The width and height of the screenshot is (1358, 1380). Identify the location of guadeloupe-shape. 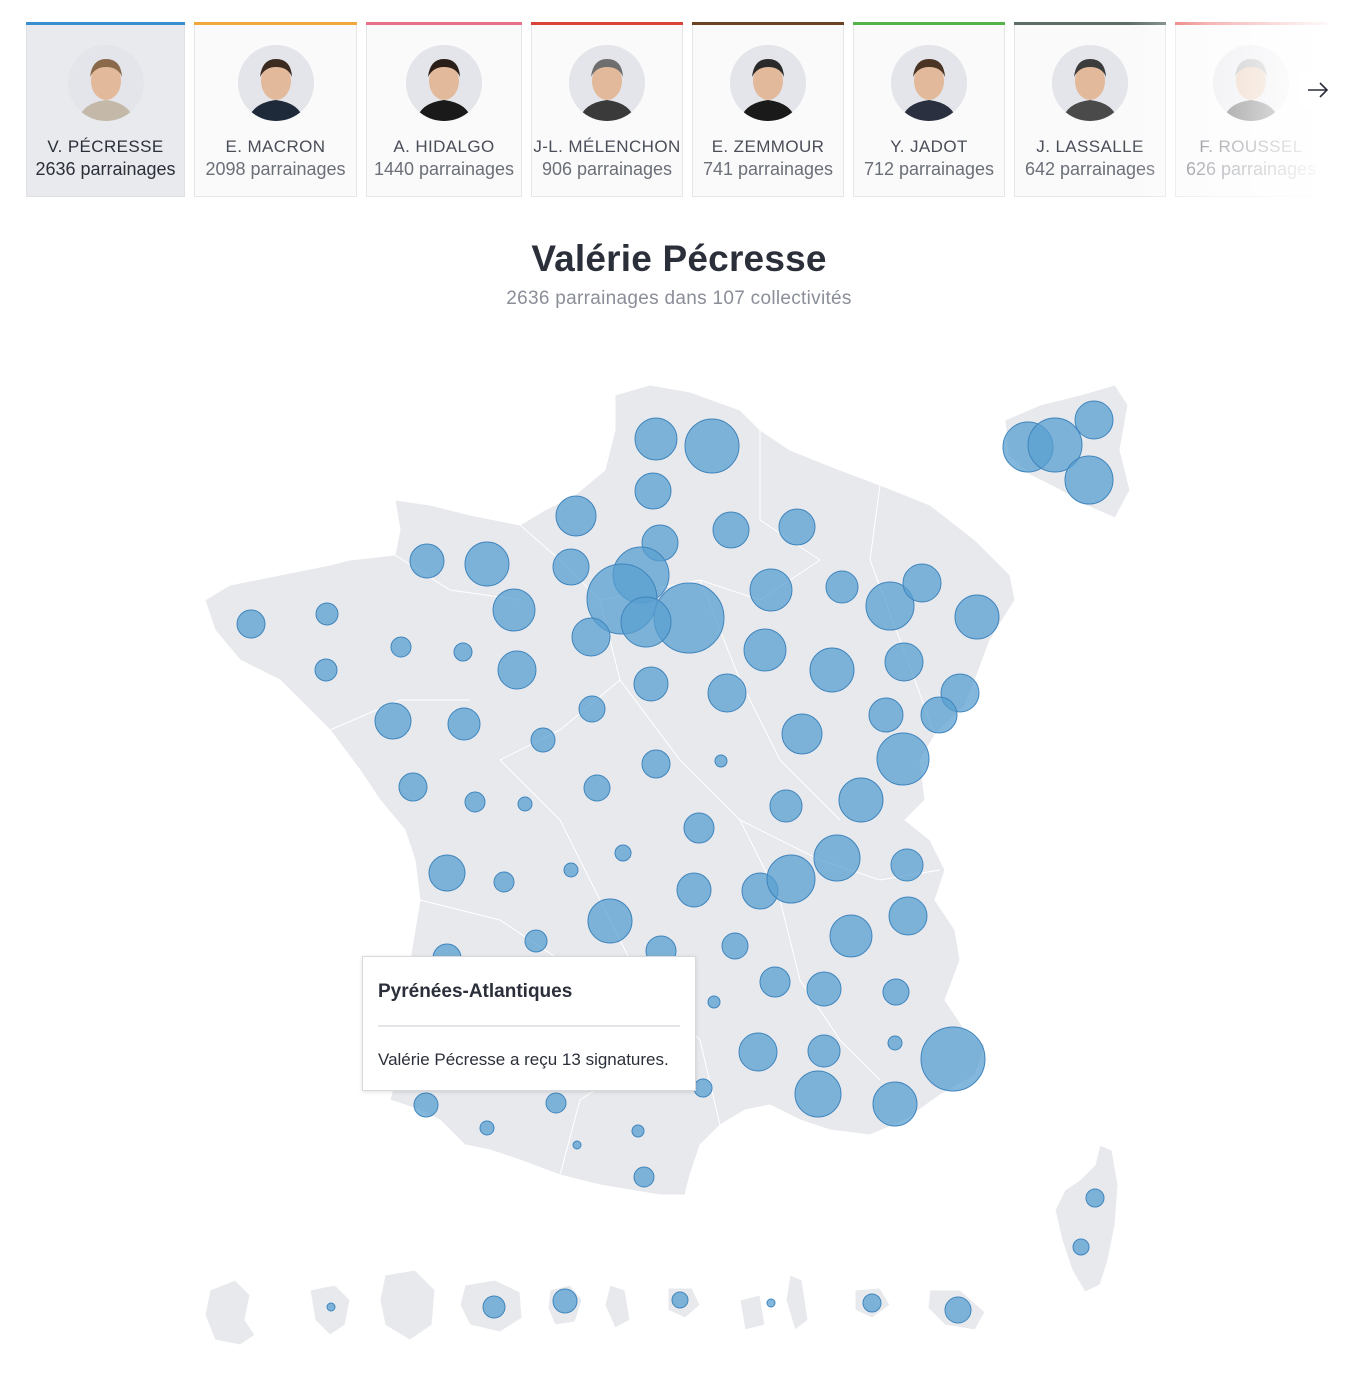
(230, 1312).